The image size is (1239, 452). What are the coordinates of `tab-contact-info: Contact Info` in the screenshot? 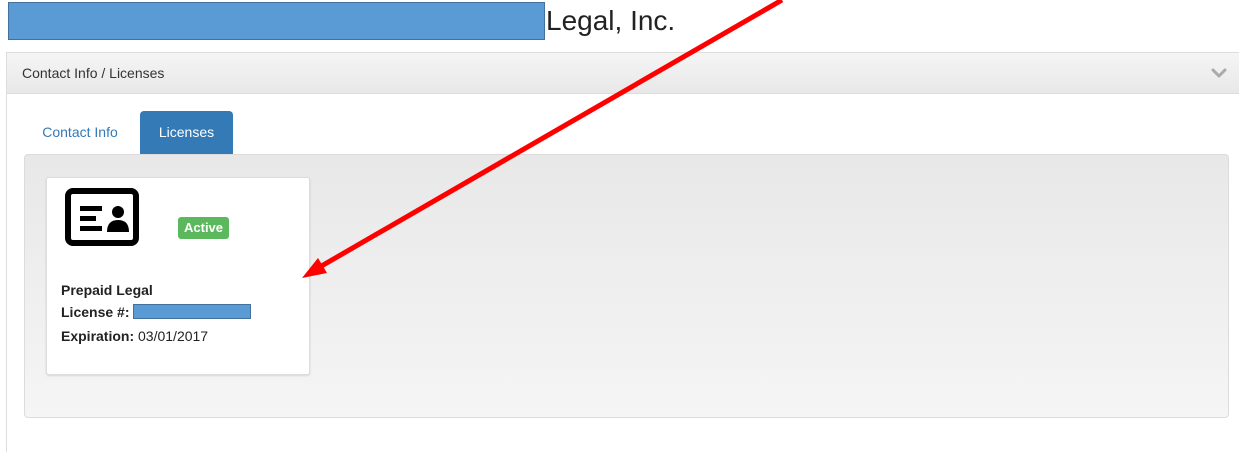 It's located at (80, 132).